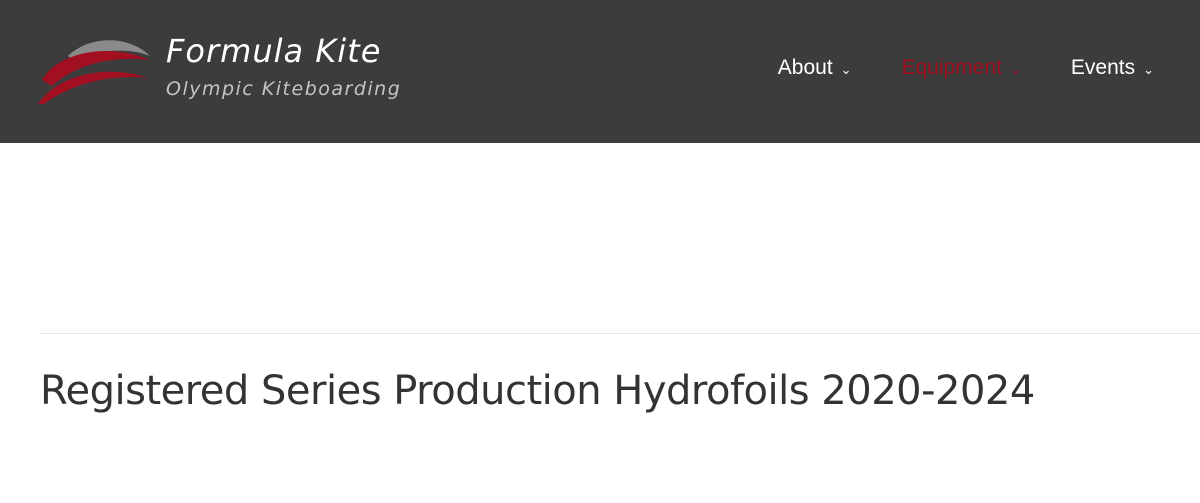 The width and height of the screenshot is (1200, 503). I want to click on site-logo: Formula Kite Olympic Kiteboarding, so click(258, 72).